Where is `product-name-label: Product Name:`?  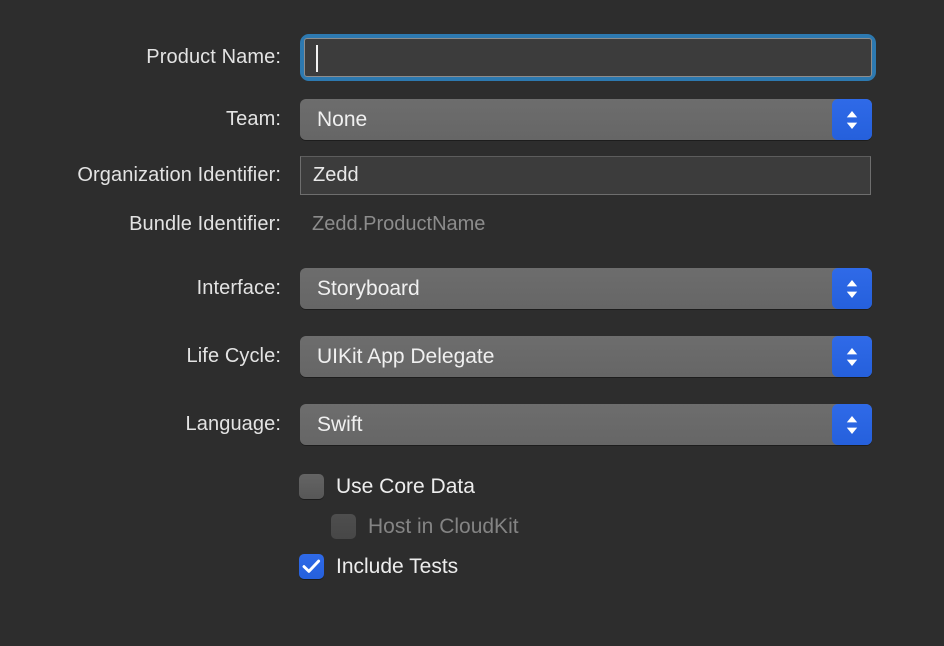
product-name-label: Product Name: is located at coordinates (213, 57).